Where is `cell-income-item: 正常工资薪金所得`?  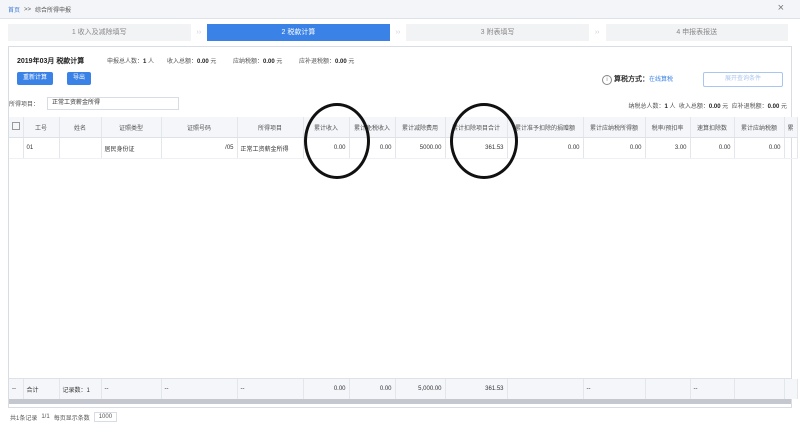
cell-income-item: 正常工资薪金所得 is located at coordinates (270, 148).